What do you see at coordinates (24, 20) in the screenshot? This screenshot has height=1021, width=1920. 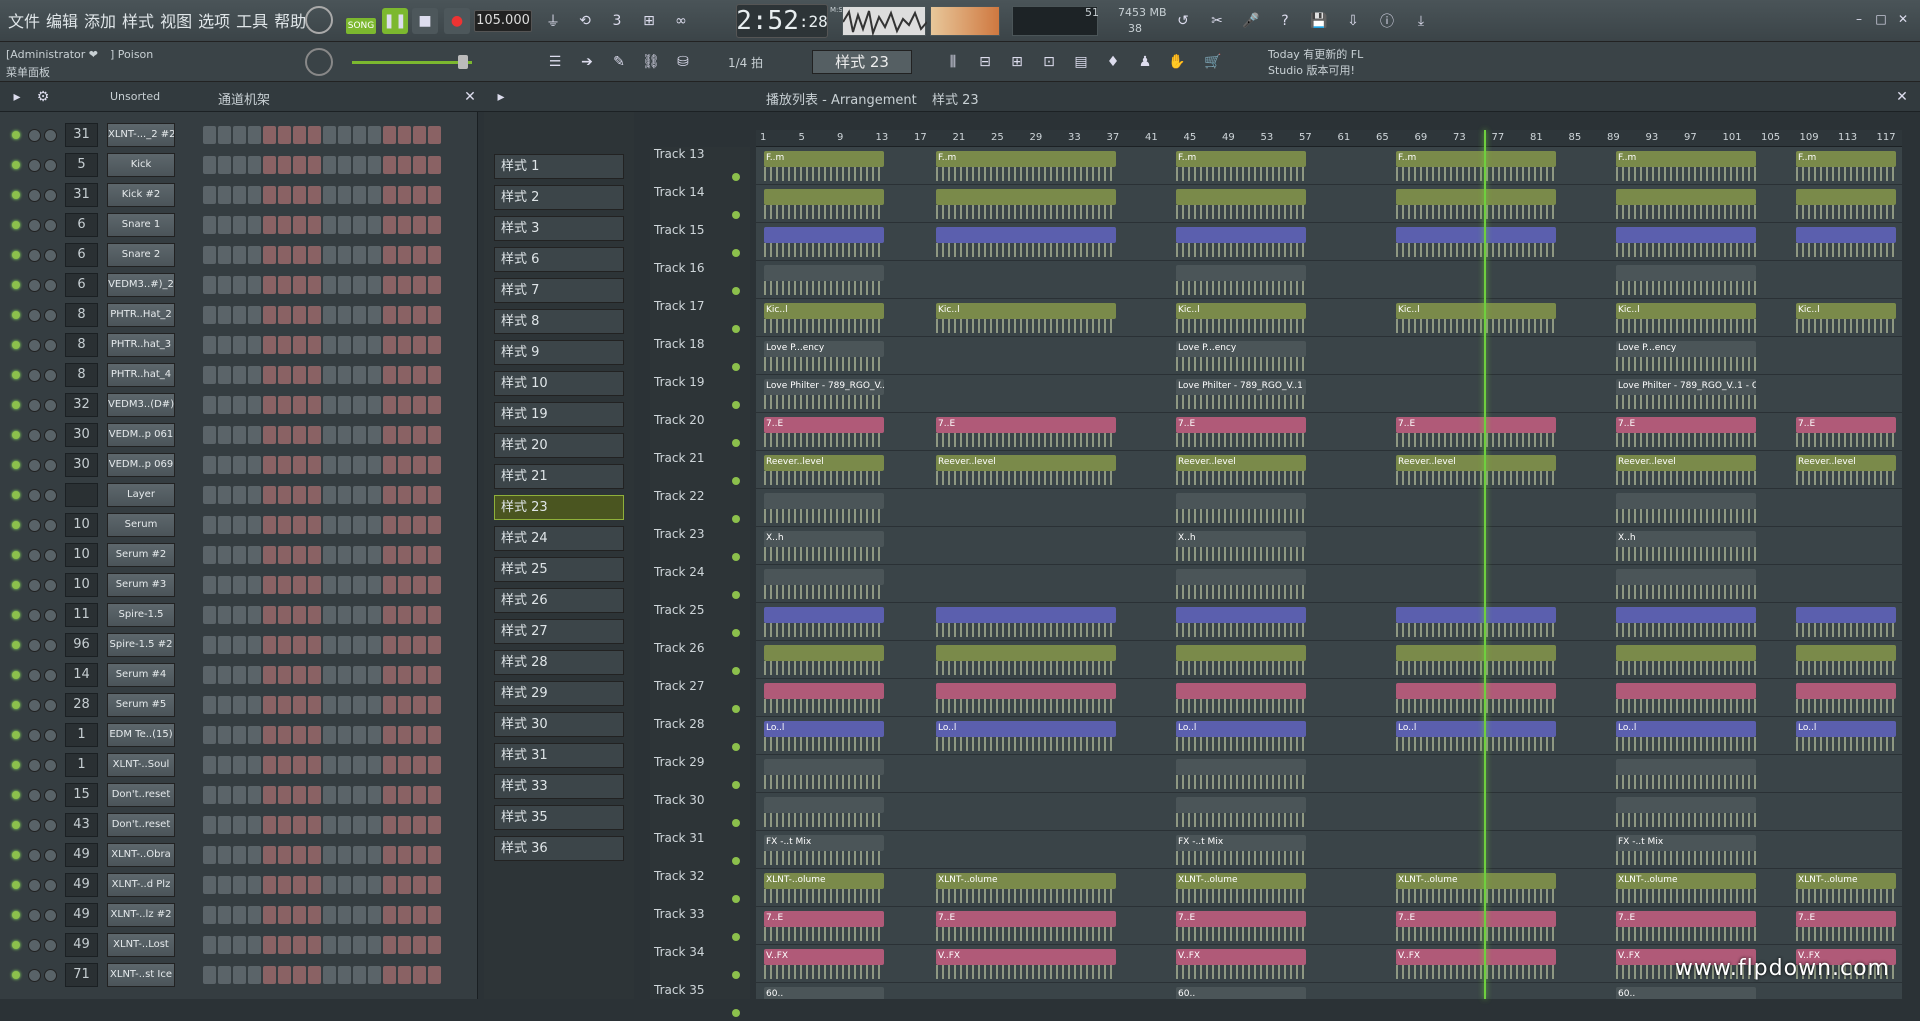 I see `menu-file: 文件` at bounding box center [24, 20].